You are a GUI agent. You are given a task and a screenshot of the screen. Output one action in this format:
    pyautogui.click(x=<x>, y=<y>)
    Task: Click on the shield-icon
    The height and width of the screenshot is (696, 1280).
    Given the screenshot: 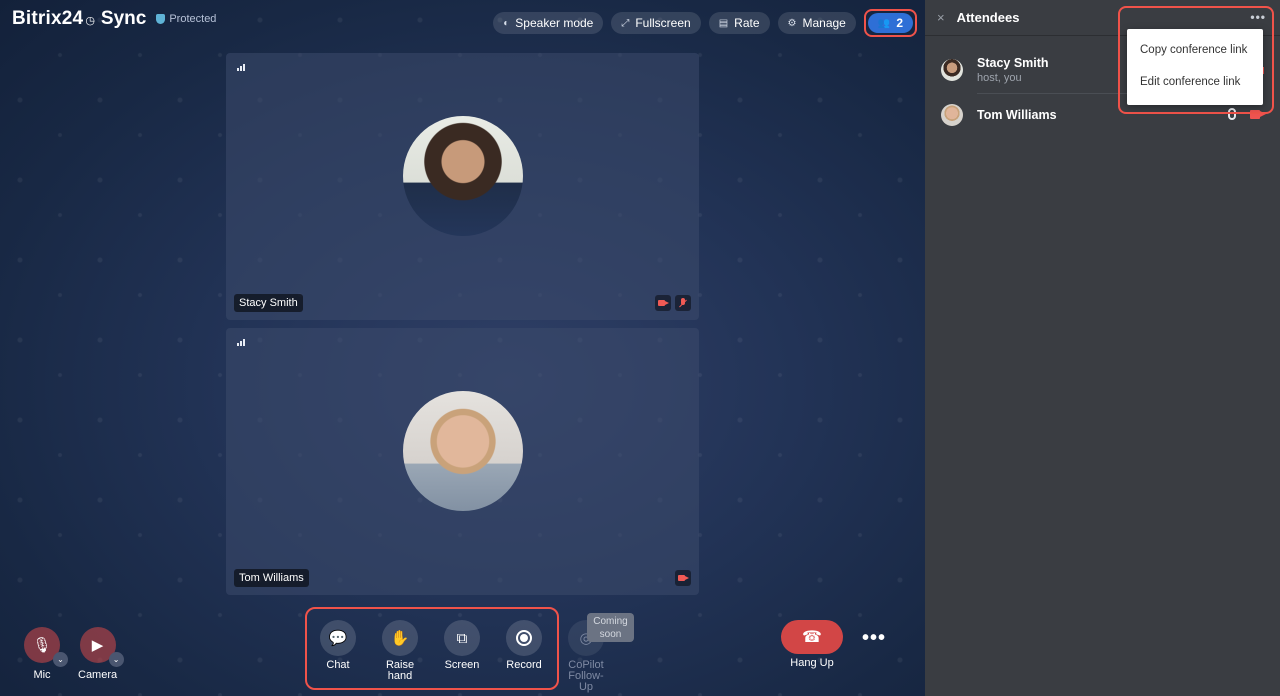 What is the action you would take?
    pyautogui.click(x=161, y=19)
    